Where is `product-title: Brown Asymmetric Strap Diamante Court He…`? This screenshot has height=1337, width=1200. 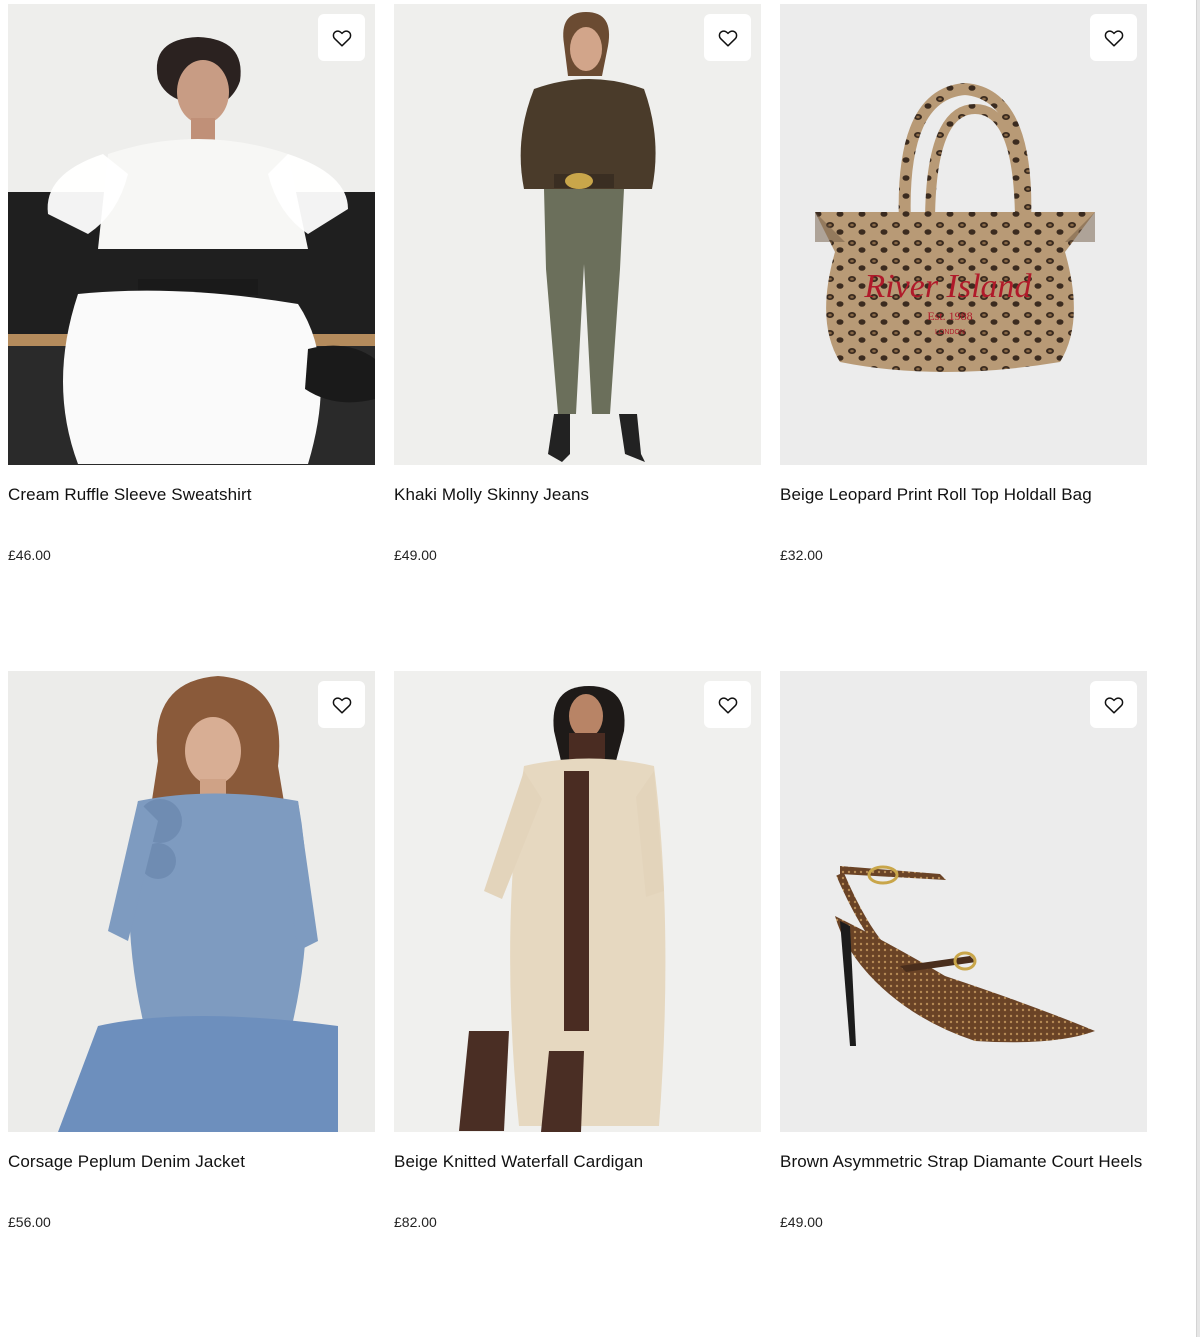
product-title: Brown Asymmetric Strap Diamante Court He… is located at coordinates (961, 1162).